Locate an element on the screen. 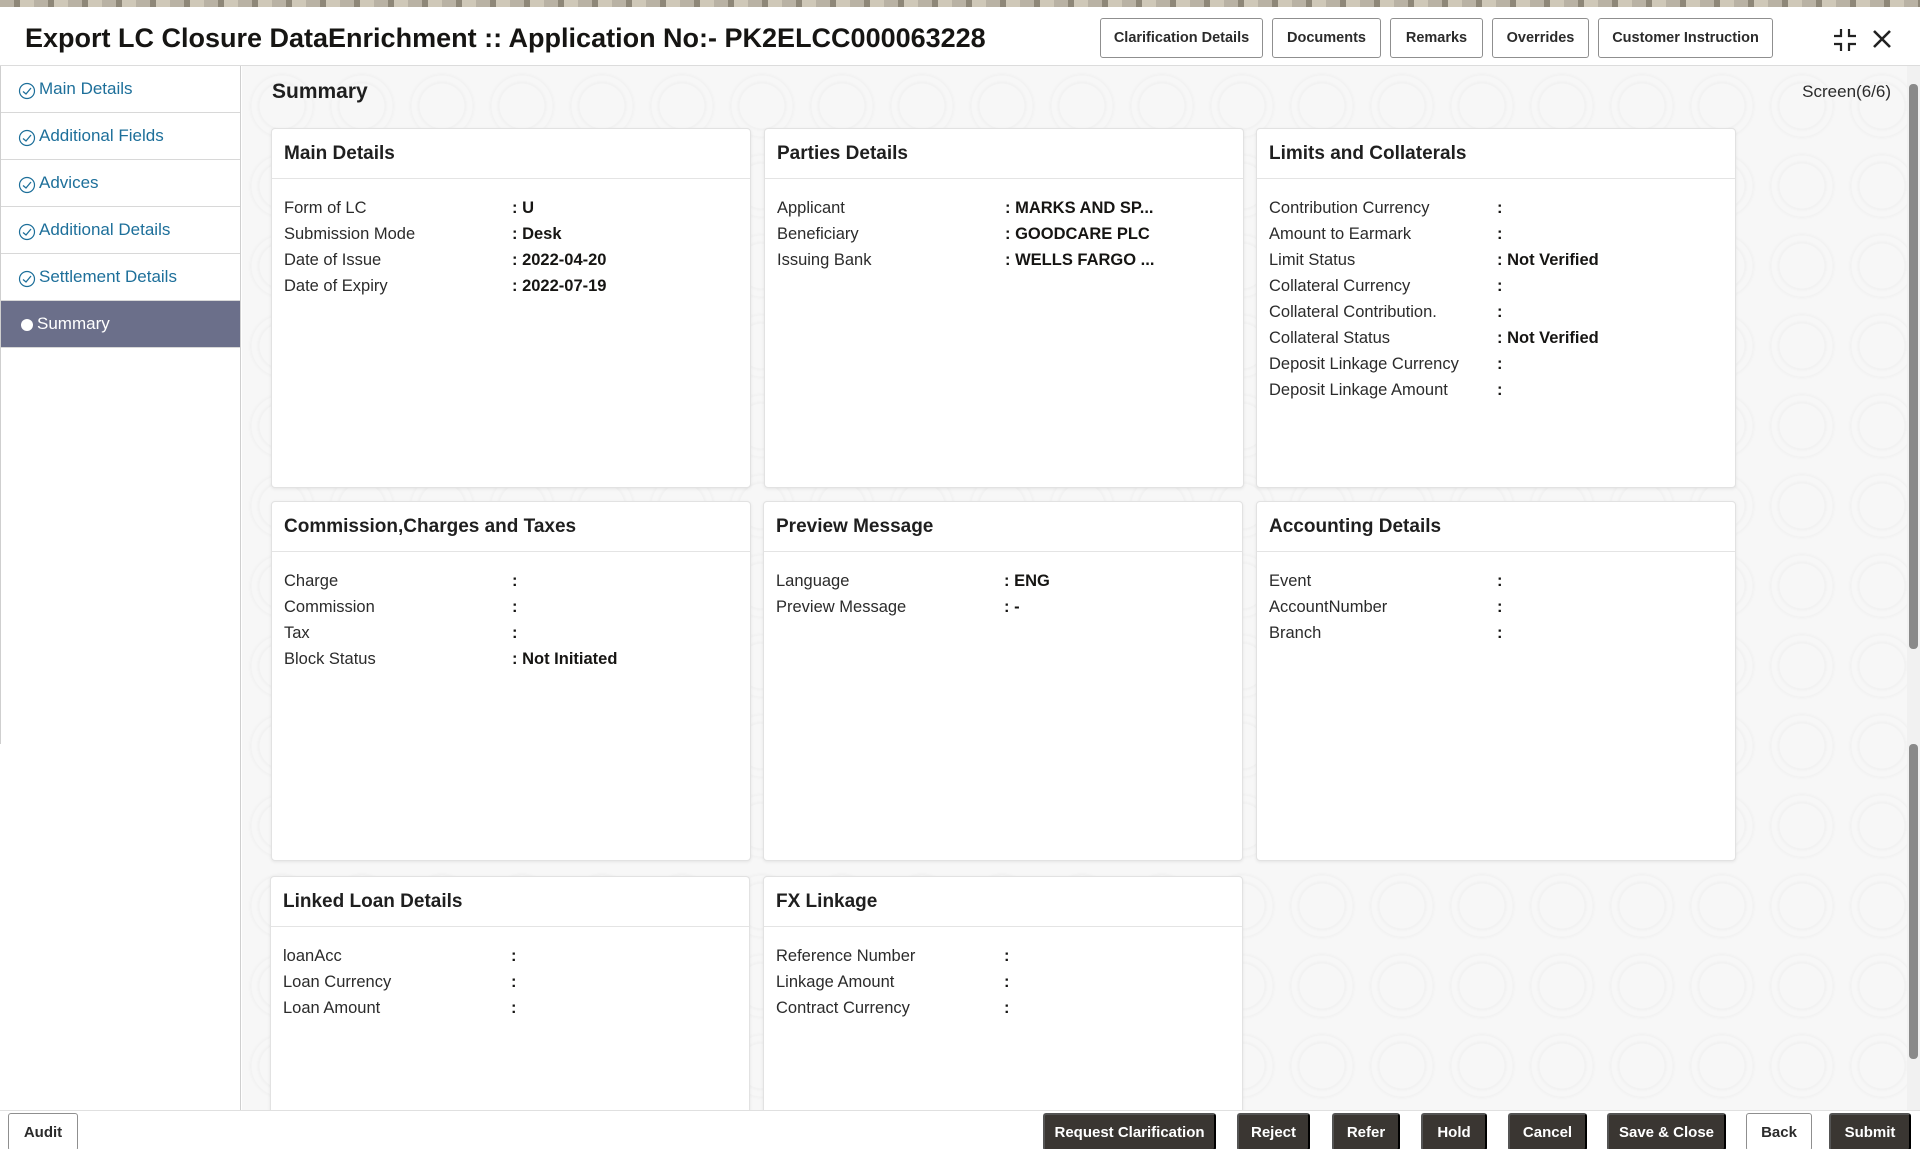  detail-row: Preview Message: - is located at coordinates (1003, 607).